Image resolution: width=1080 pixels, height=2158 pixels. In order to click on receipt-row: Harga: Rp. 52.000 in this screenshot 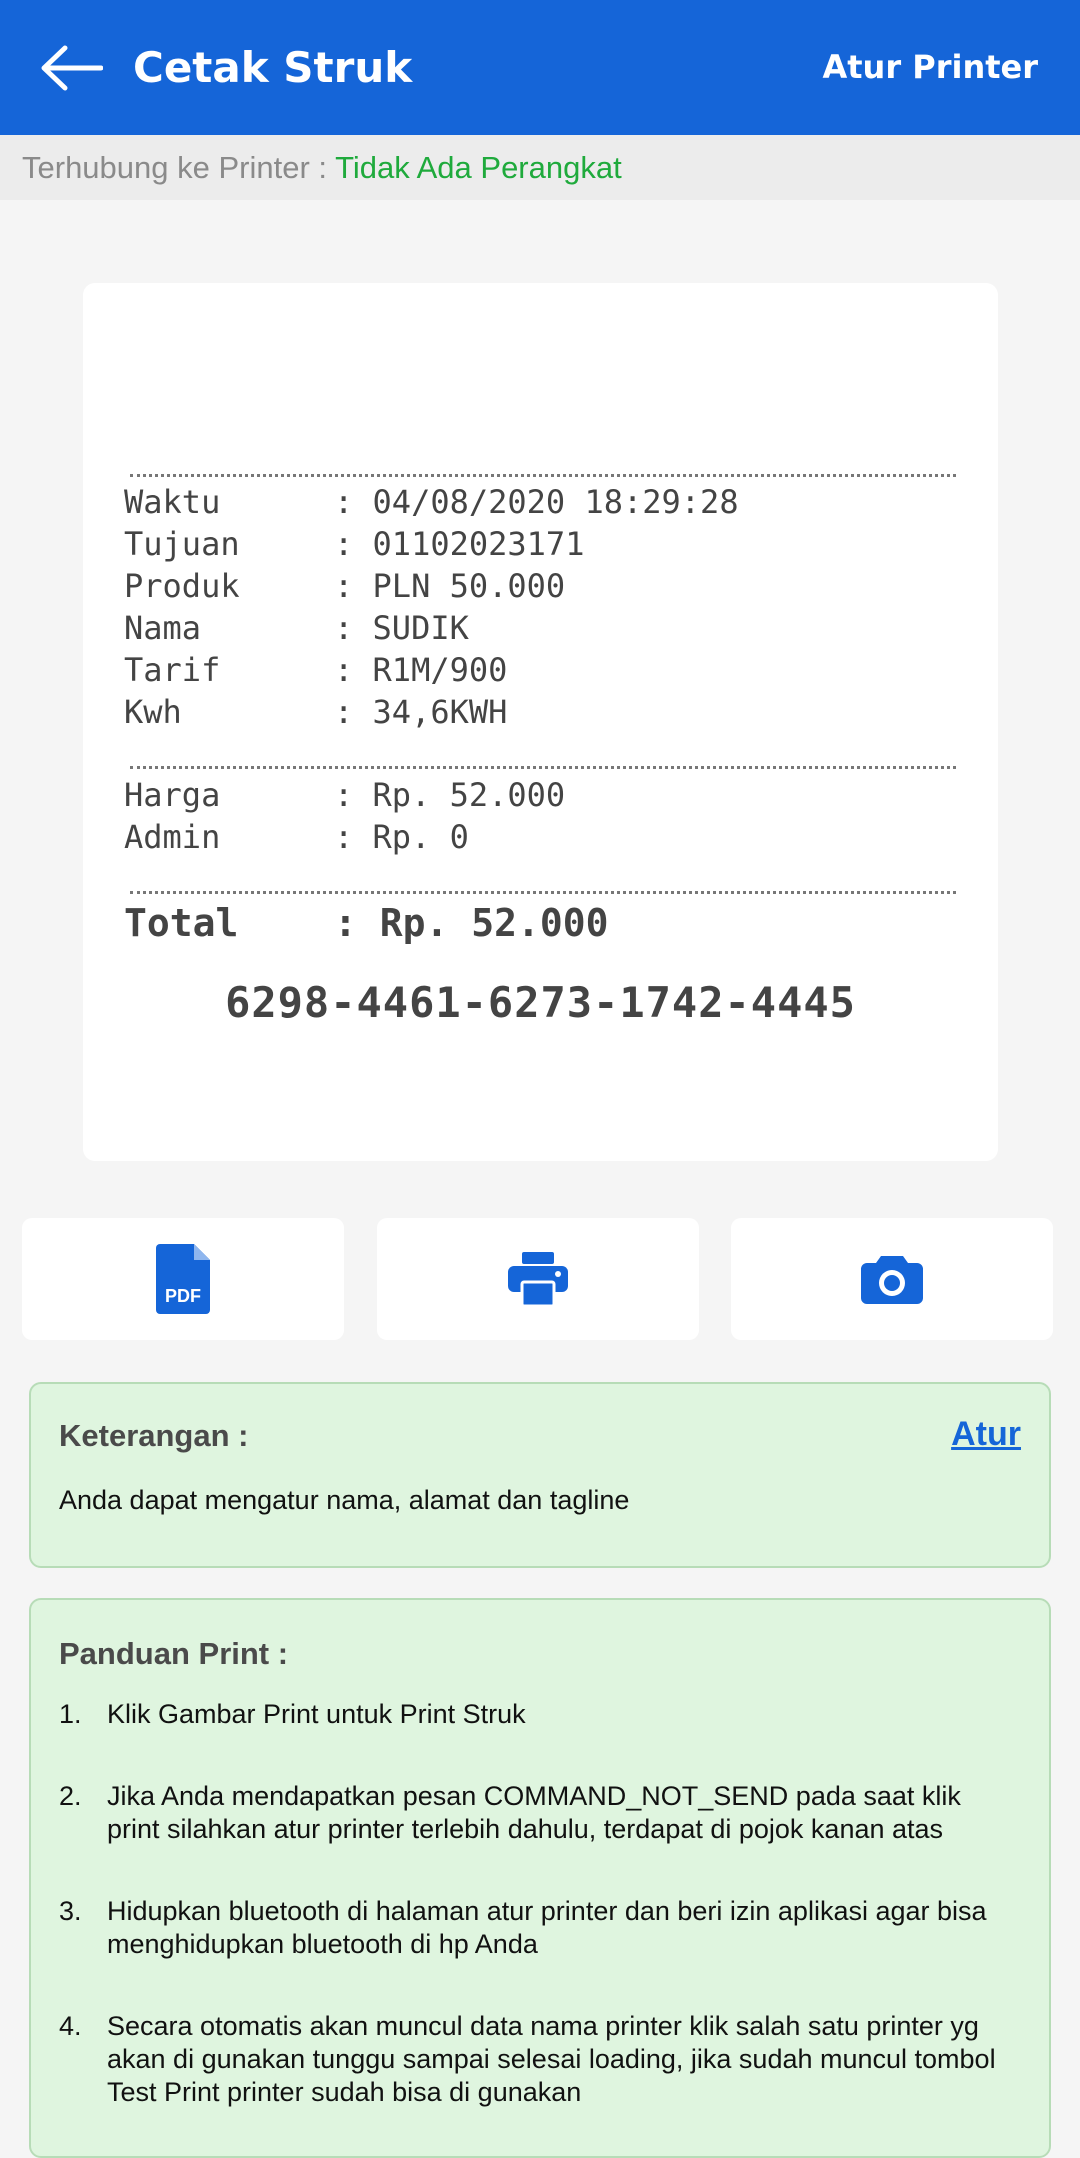, I will do `click(345, 795)`.